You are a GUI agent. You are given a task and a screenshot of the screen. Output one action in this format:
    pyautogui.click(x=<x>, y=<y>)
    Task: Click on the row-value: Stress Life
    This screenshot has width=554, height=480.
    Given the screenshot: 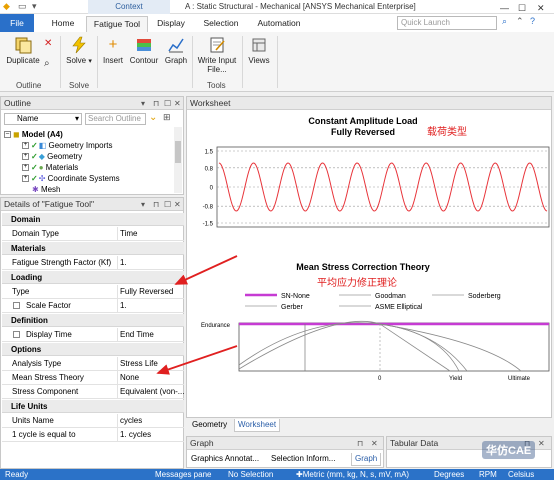 What is the action you would take?
    pyautogui.click(x=150, y=364)
    